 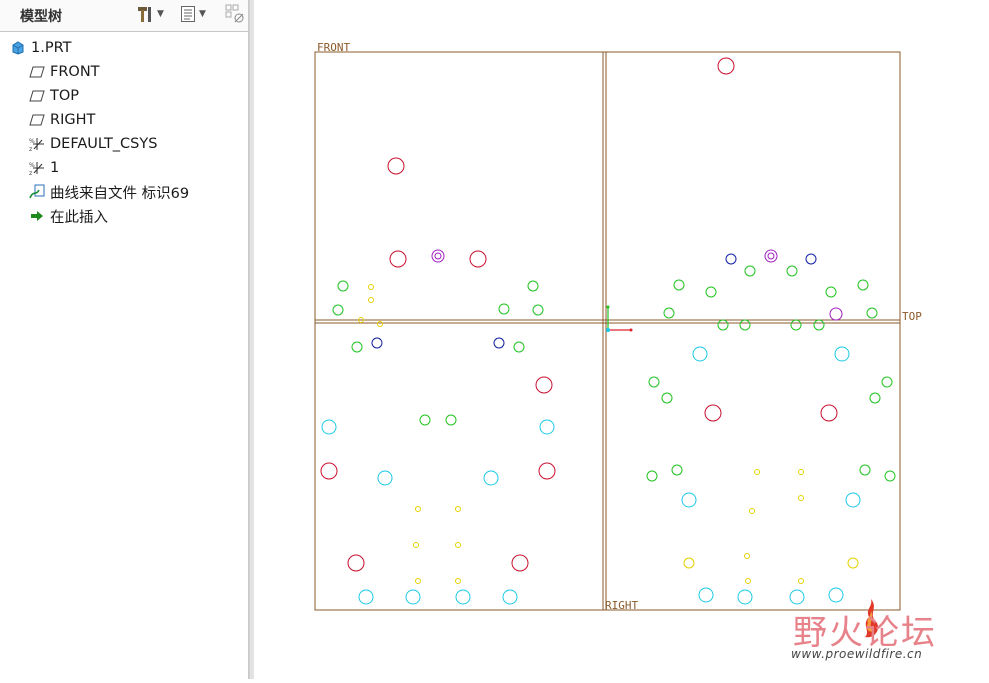 What do you see at coordinates (37, 216) in the screenshot?
I see `insert-here-arrow-icon` at bounding box center [37, 216].